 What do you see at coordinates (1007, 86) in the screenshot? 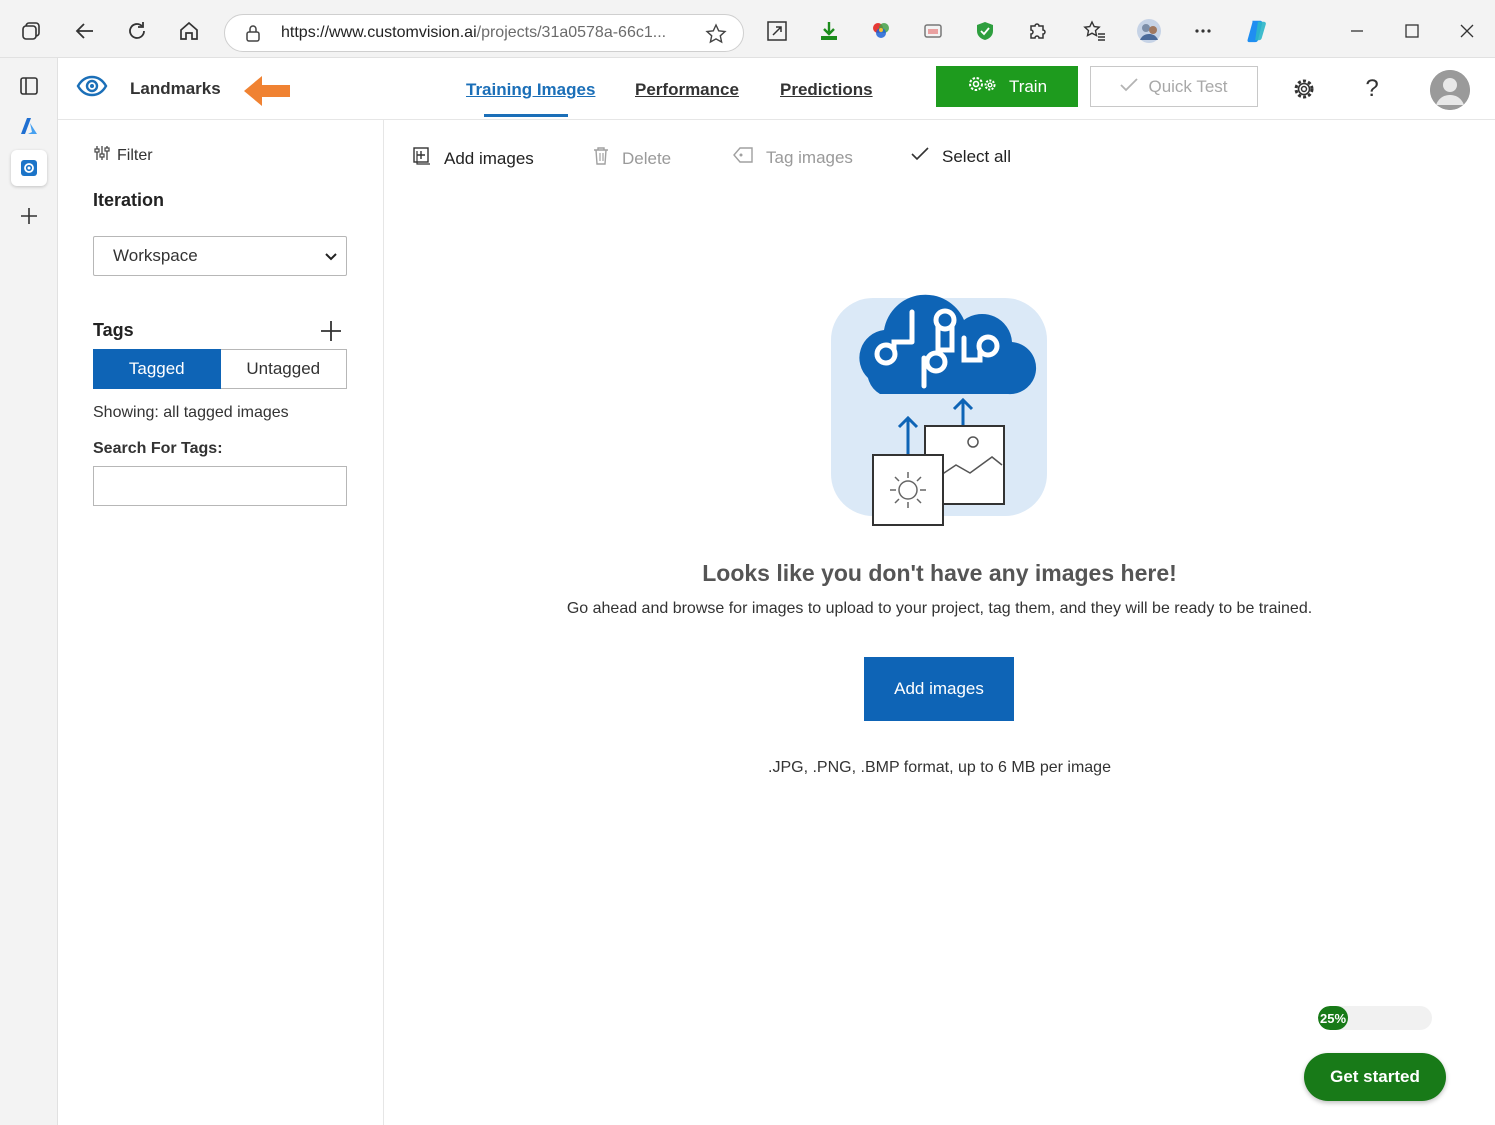
I see `train-button: Train` at bounding box center [1007, 86].